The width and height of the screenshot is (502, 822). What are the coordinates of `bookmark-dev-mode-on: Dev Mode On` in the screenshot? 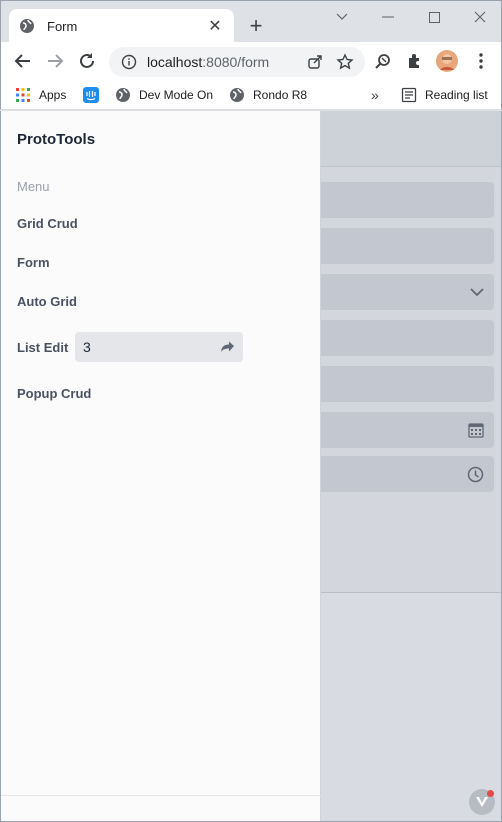 It's located at (164, 95).